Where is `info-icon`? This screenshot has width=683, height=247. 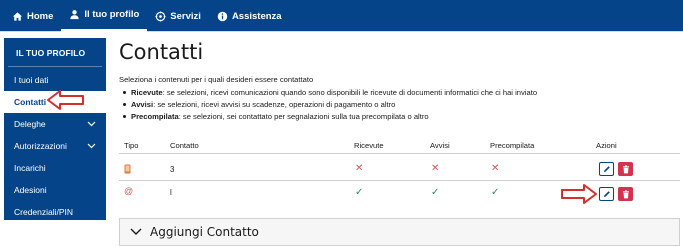
info-icon is located at coordinates (222, 16).